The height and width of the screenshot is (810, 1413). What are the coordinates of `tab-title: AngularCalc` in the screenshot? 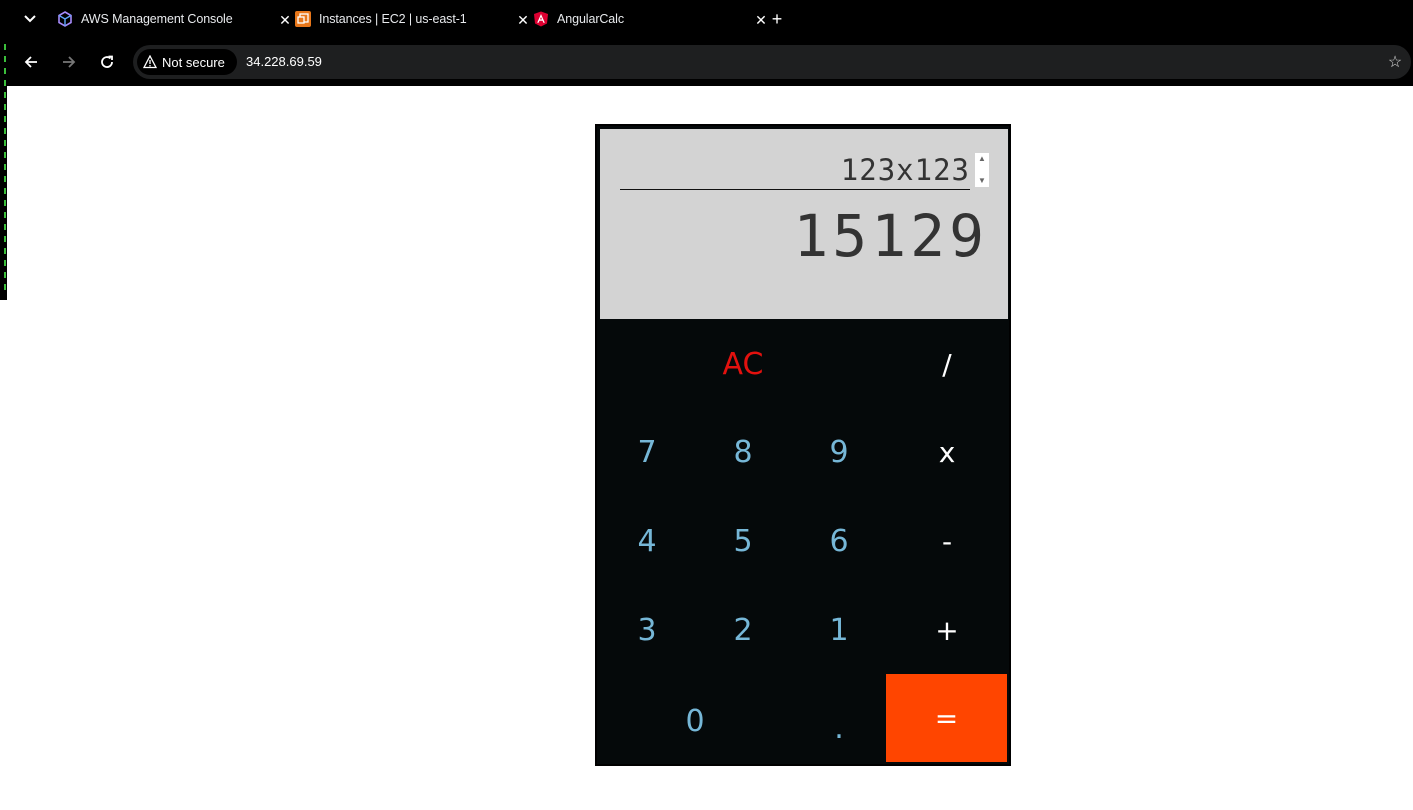 It's located at (590, 19).